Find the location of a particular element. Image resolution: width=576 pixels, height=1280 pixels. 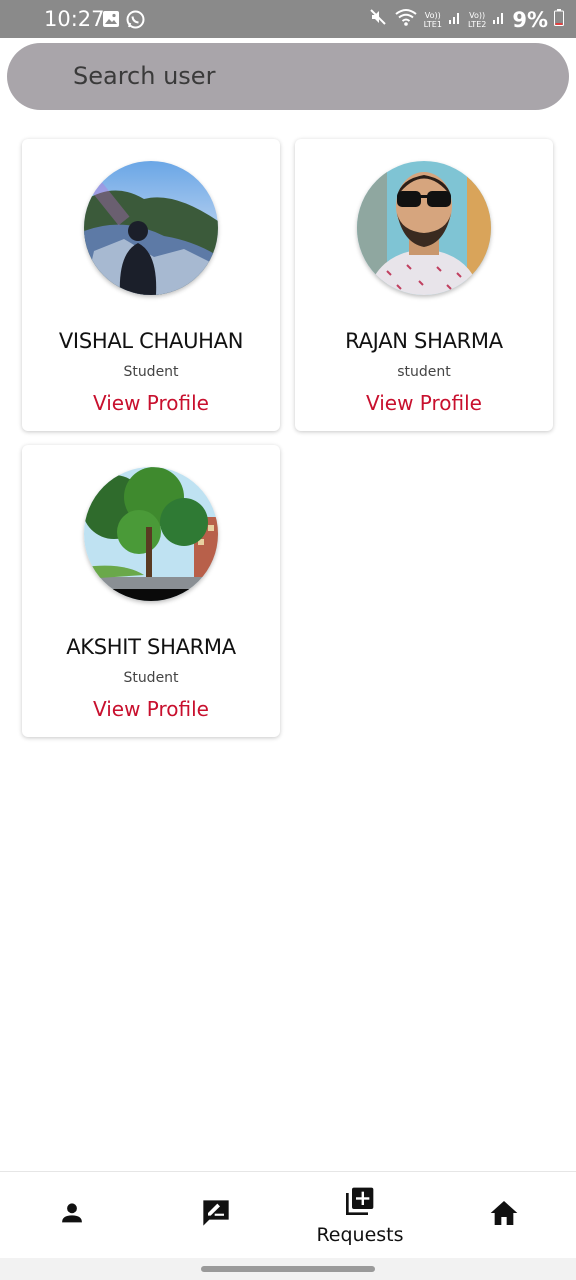

add-library-icon is located at coordinates (360, 1203).